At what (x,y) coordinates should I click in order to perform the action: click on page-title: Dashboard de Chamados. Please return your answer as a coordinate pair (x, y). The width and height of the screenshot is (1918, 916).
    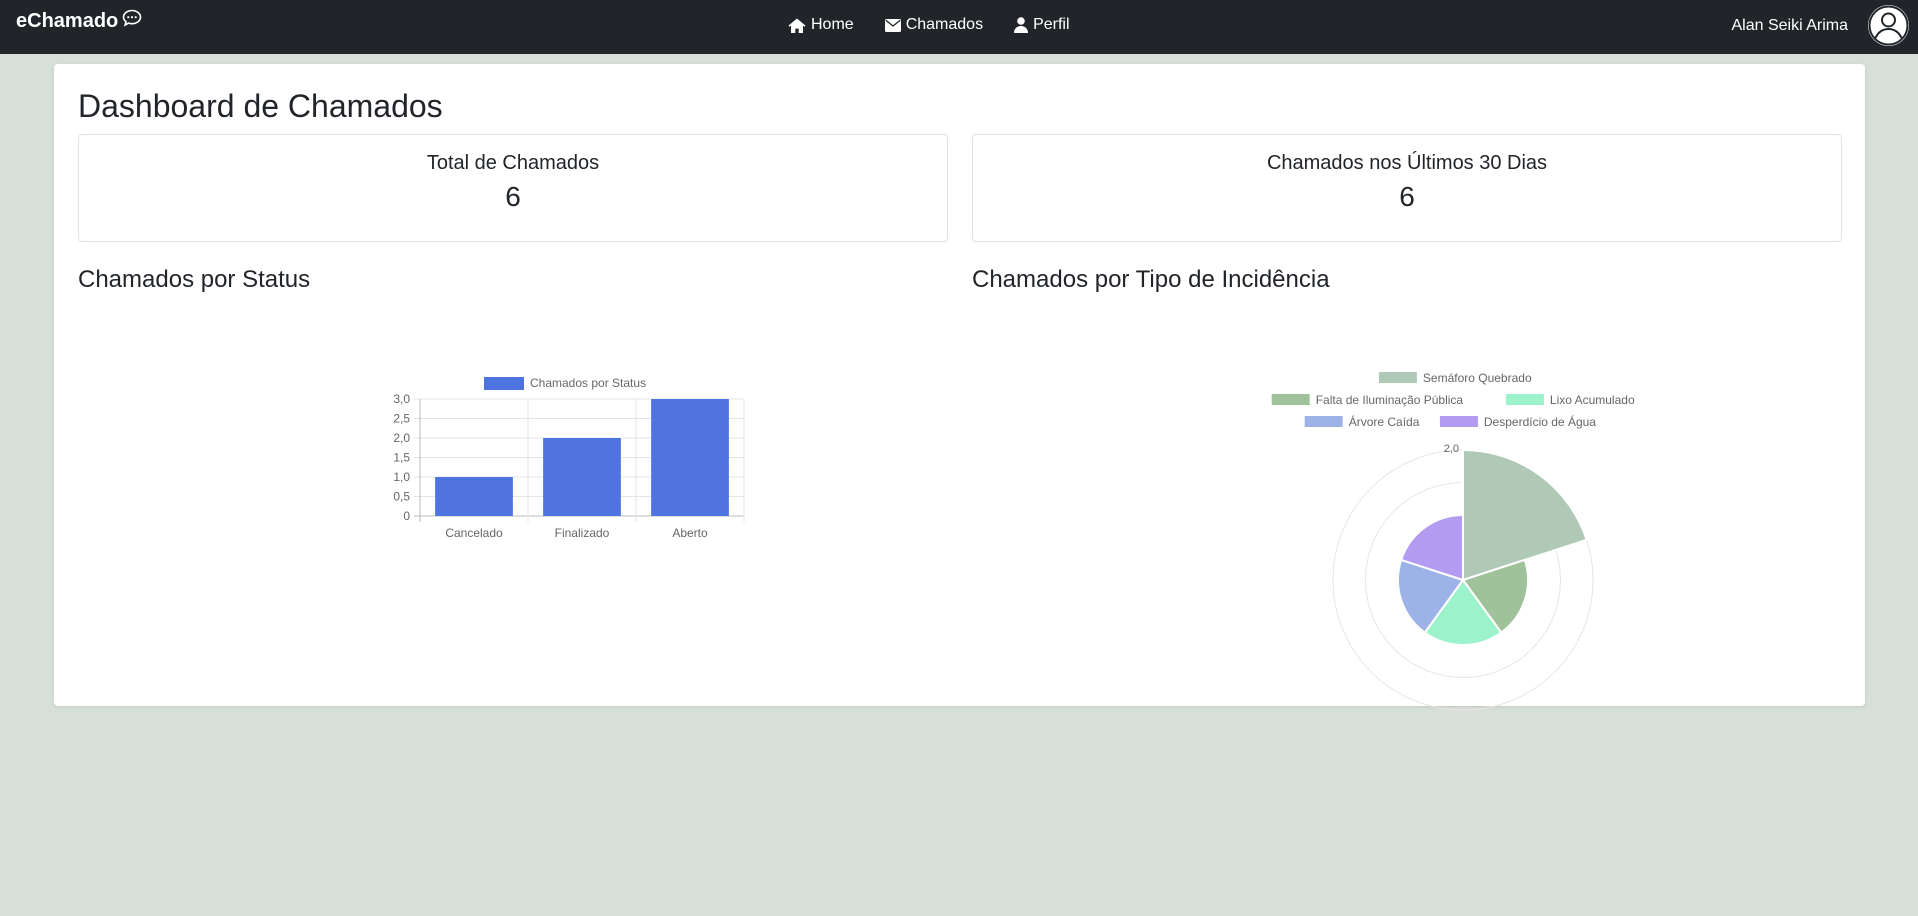
    Looking at the image, I should click on (260, 106).